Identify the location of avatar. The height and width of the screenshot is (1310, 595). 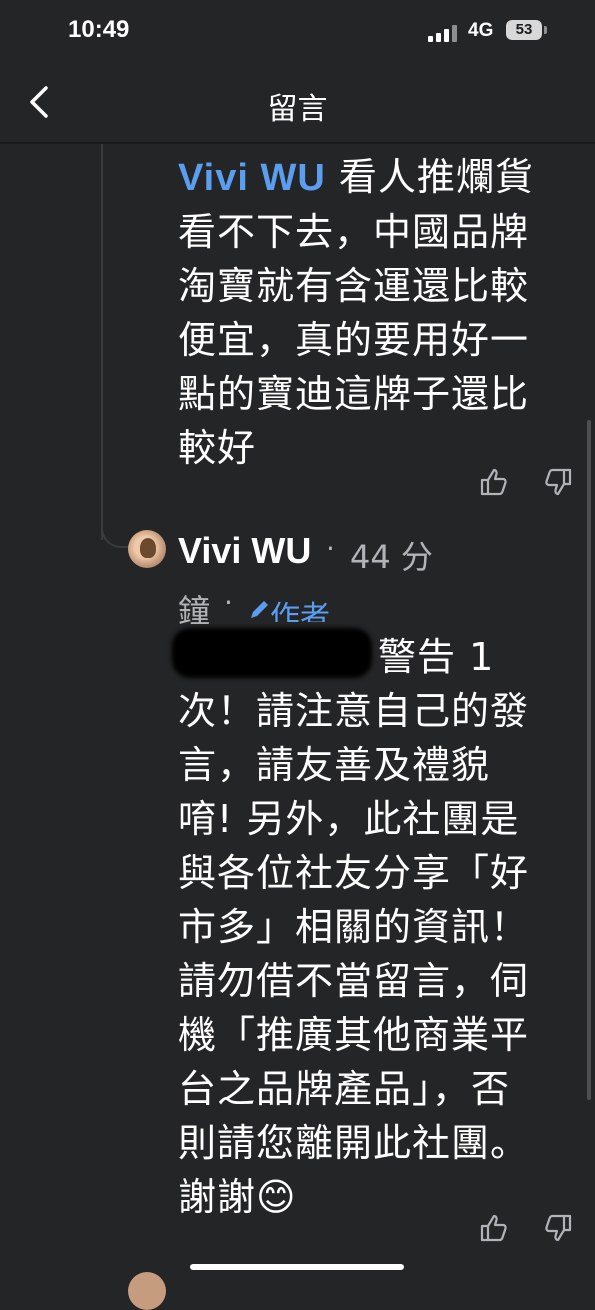
(147, 549).